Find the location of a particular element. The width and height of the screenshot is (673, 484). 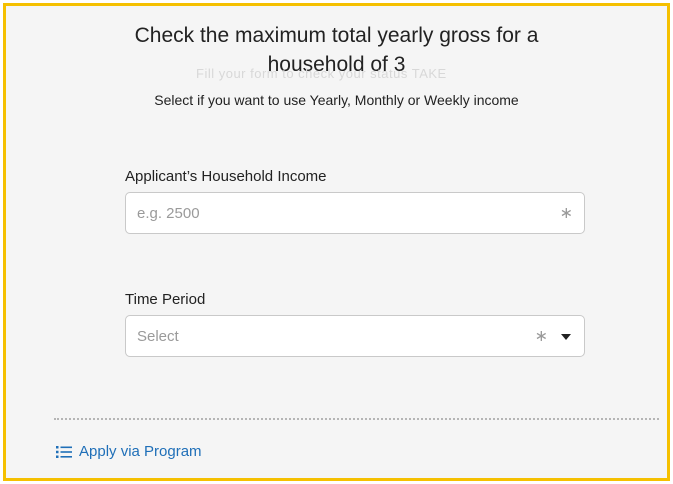

time-period-label: Time Period is located at coordinates (165, 299).